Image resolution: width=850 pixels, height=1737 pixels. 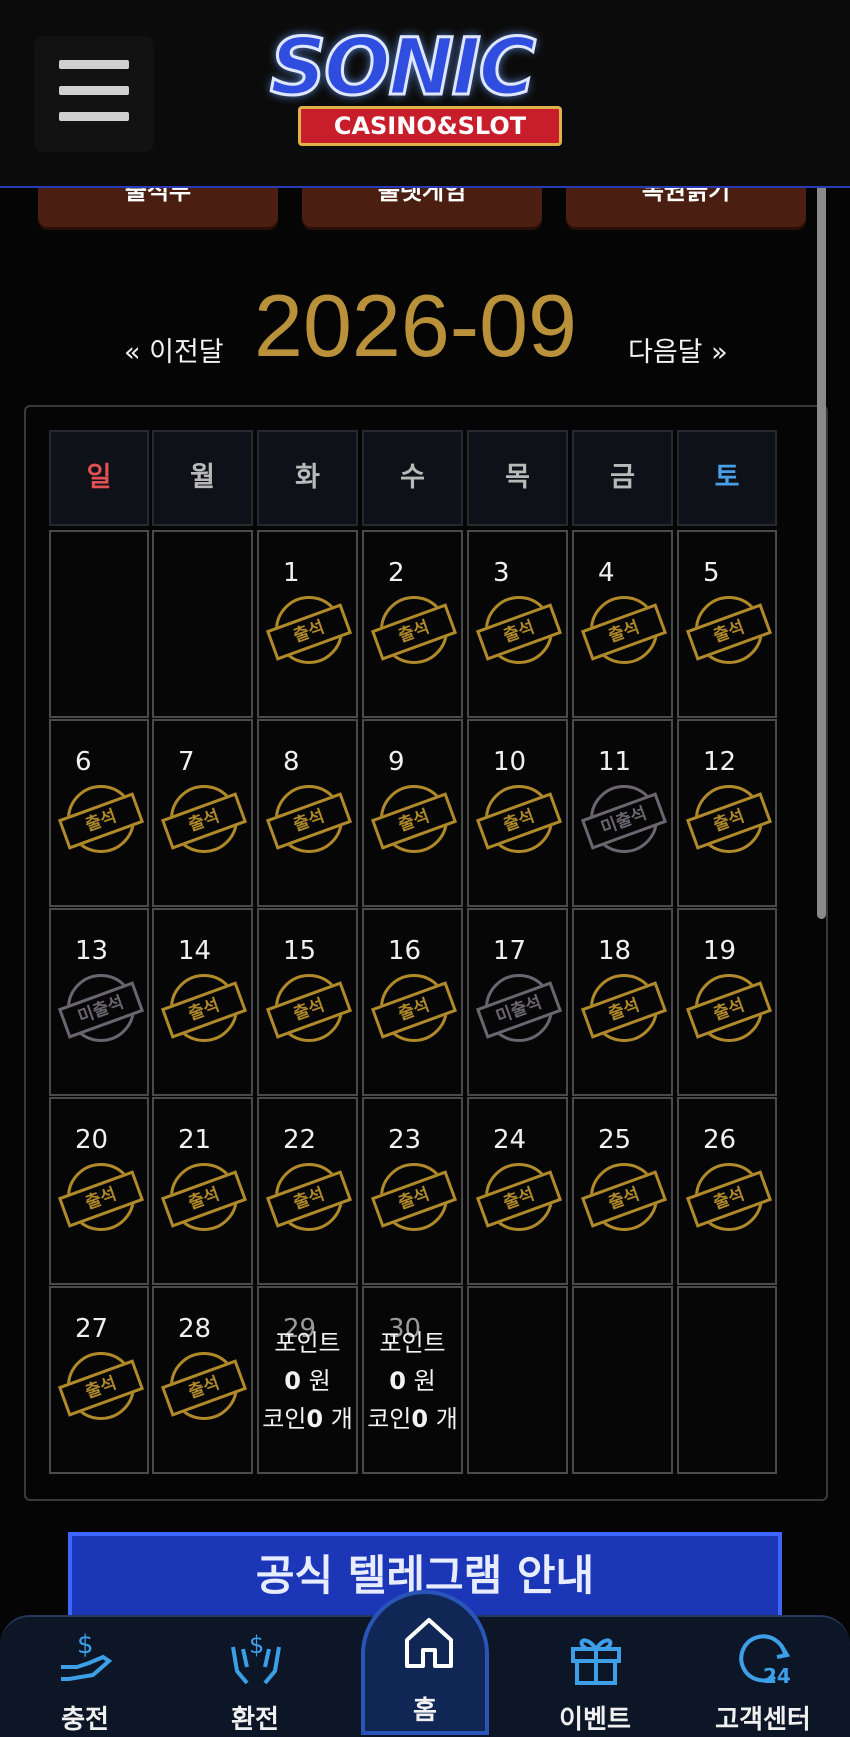 I want to click on calendar-day-cell: 19 출석, so click(x=727, y=1002).